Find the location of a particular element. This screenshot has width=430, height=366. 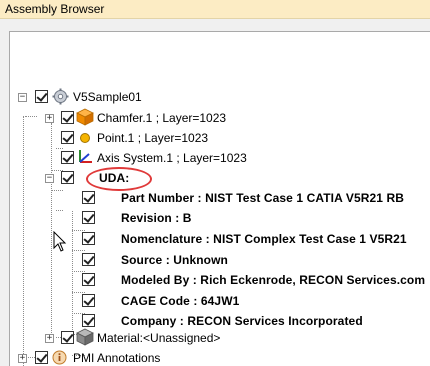

tree-node-label: Point.1 ; Layer=1023 is located at coordinates (153, 138).